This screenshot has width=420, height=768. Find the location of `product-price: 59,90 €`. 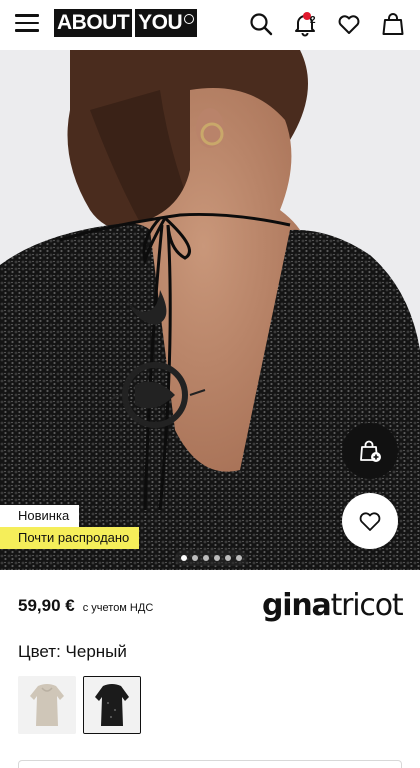

product-price: 59,90 € is located at coordinates (46, 605).